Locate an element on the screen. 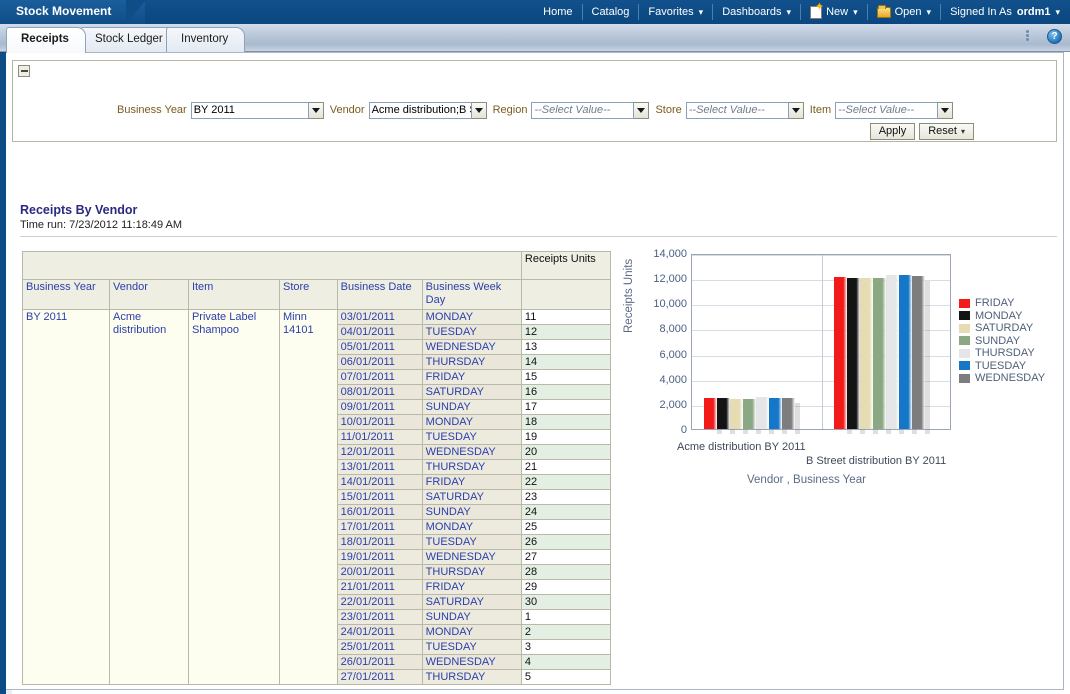 Image resolution: width=1070 pixels, height=694 pixels. column-header-vendor: Vendor is located at coordinates (149, 294).